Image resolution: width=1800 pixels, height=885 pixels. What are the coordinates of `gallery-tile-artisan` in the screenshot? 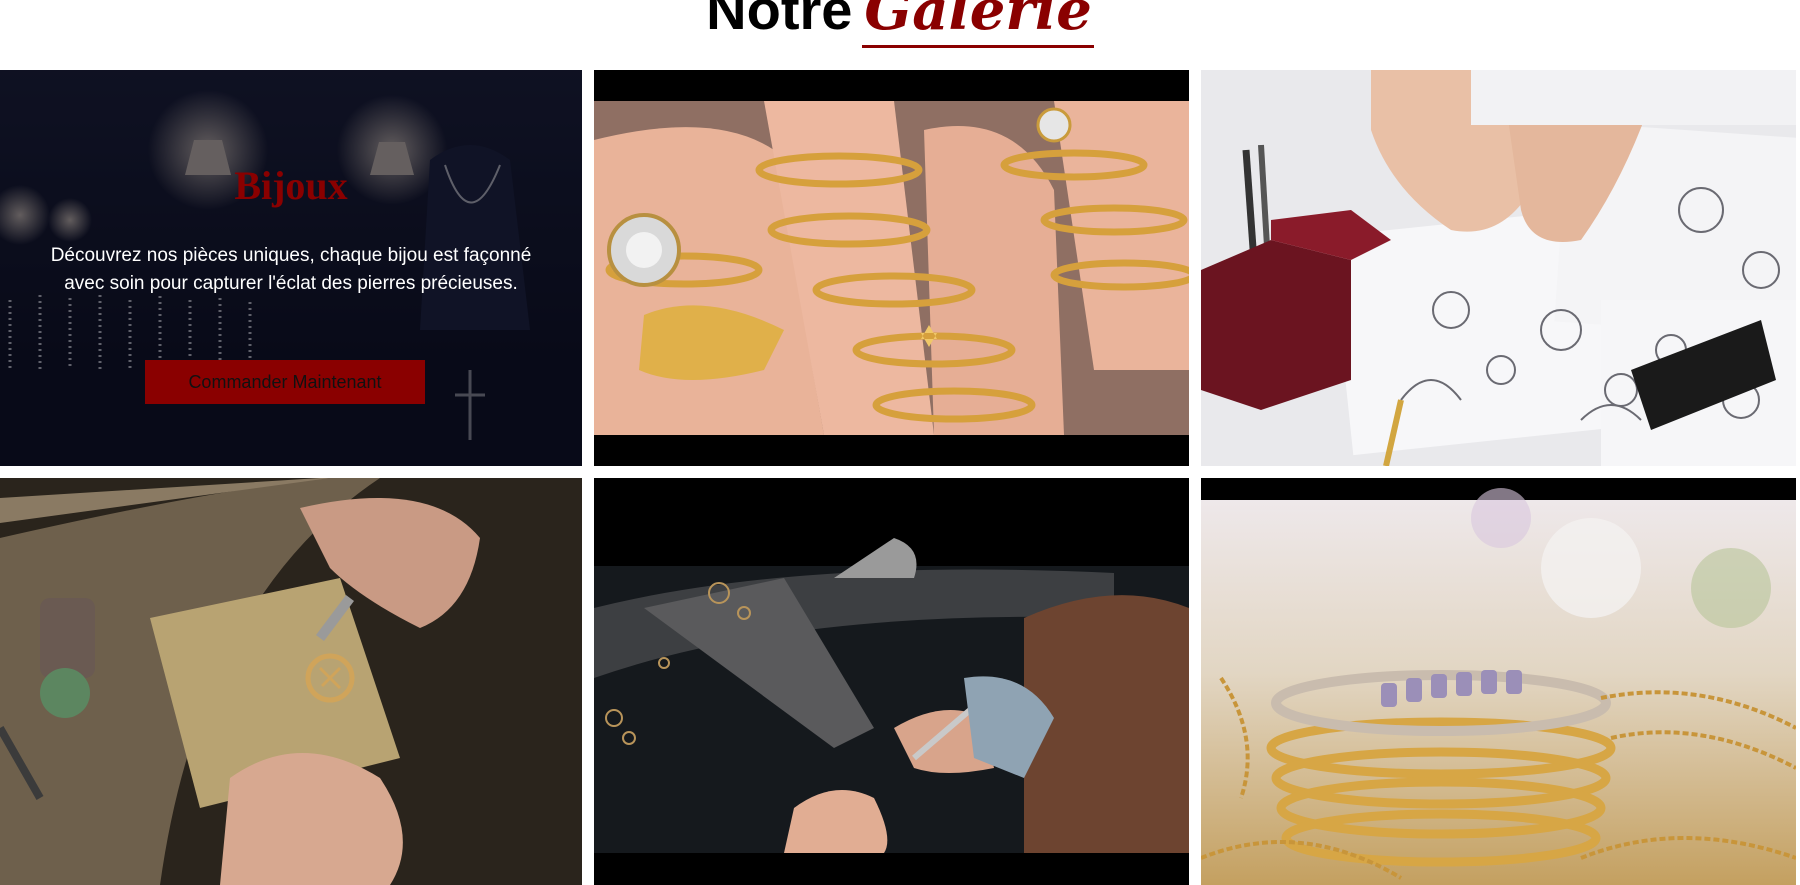 It's located at (291, 681).